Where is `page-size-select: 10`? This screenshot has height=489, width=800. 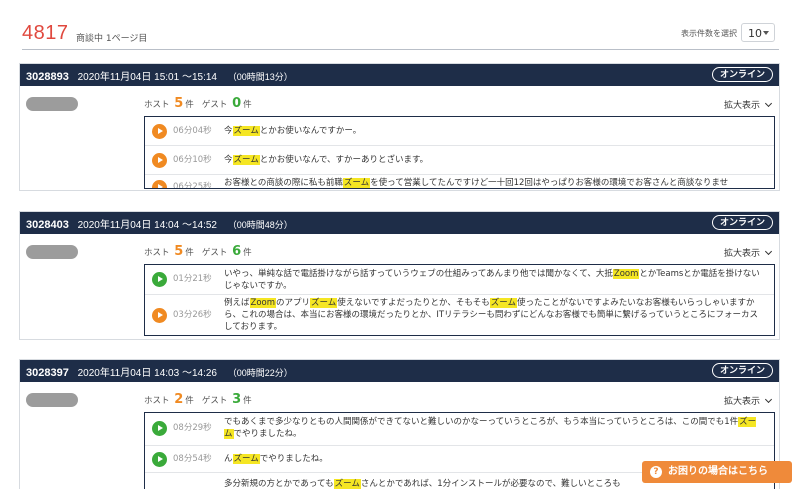 page-size-select: 10 is located at coordinates (758, 32).